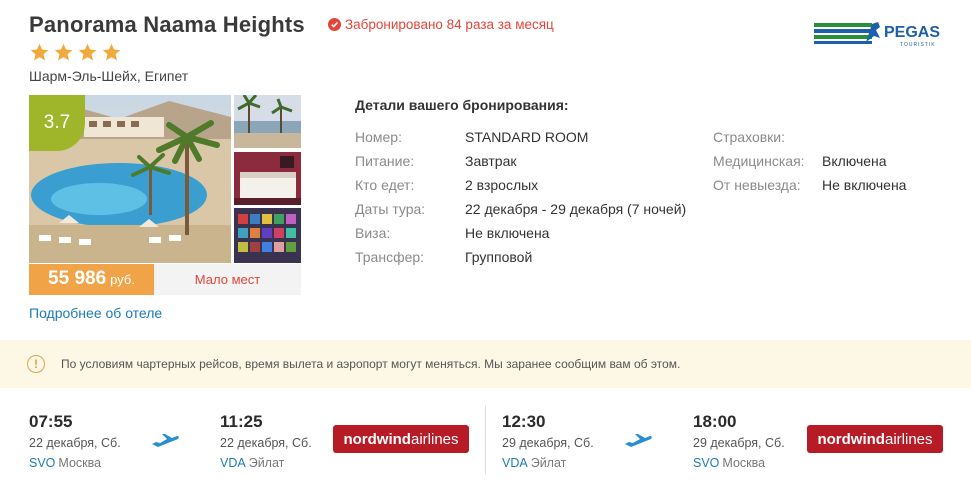  I want to click on detail-row-transfer: Трансфер:, so click(389, 257).